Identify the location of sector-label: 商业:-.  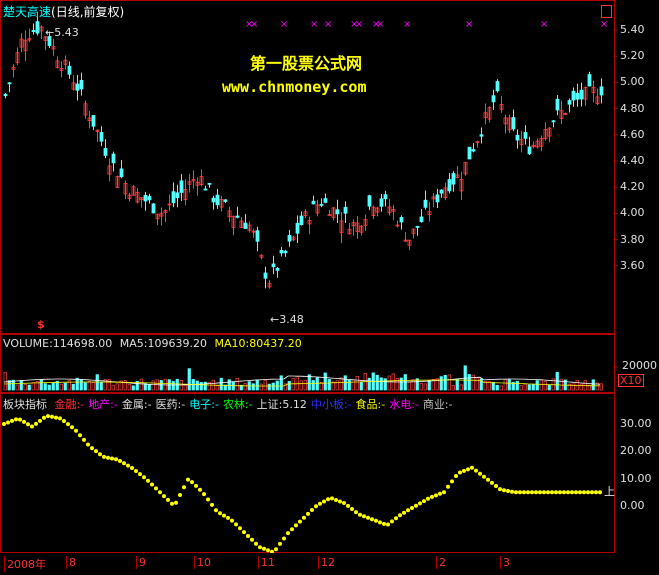
(437, 404).